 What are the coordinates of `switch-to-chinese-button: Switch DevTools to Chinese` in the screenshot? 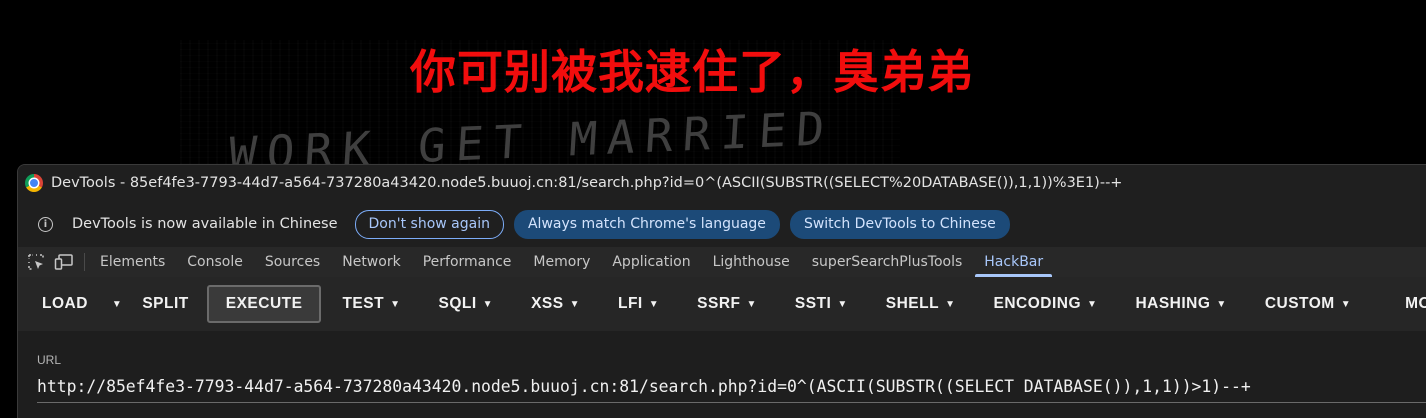 It's located at (899, 224).